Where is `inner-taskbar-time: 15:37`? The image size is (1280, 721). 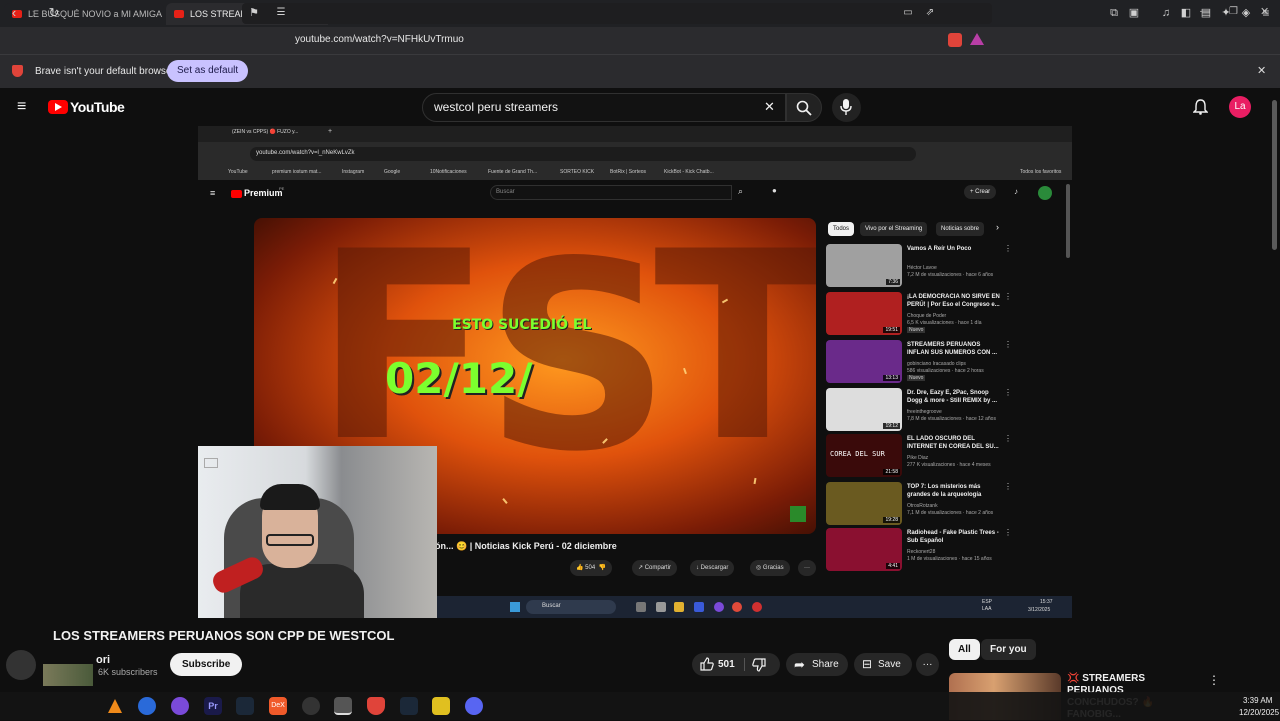 inner-taskbar-time: 15:37 is located at coordinates (1046, 602).